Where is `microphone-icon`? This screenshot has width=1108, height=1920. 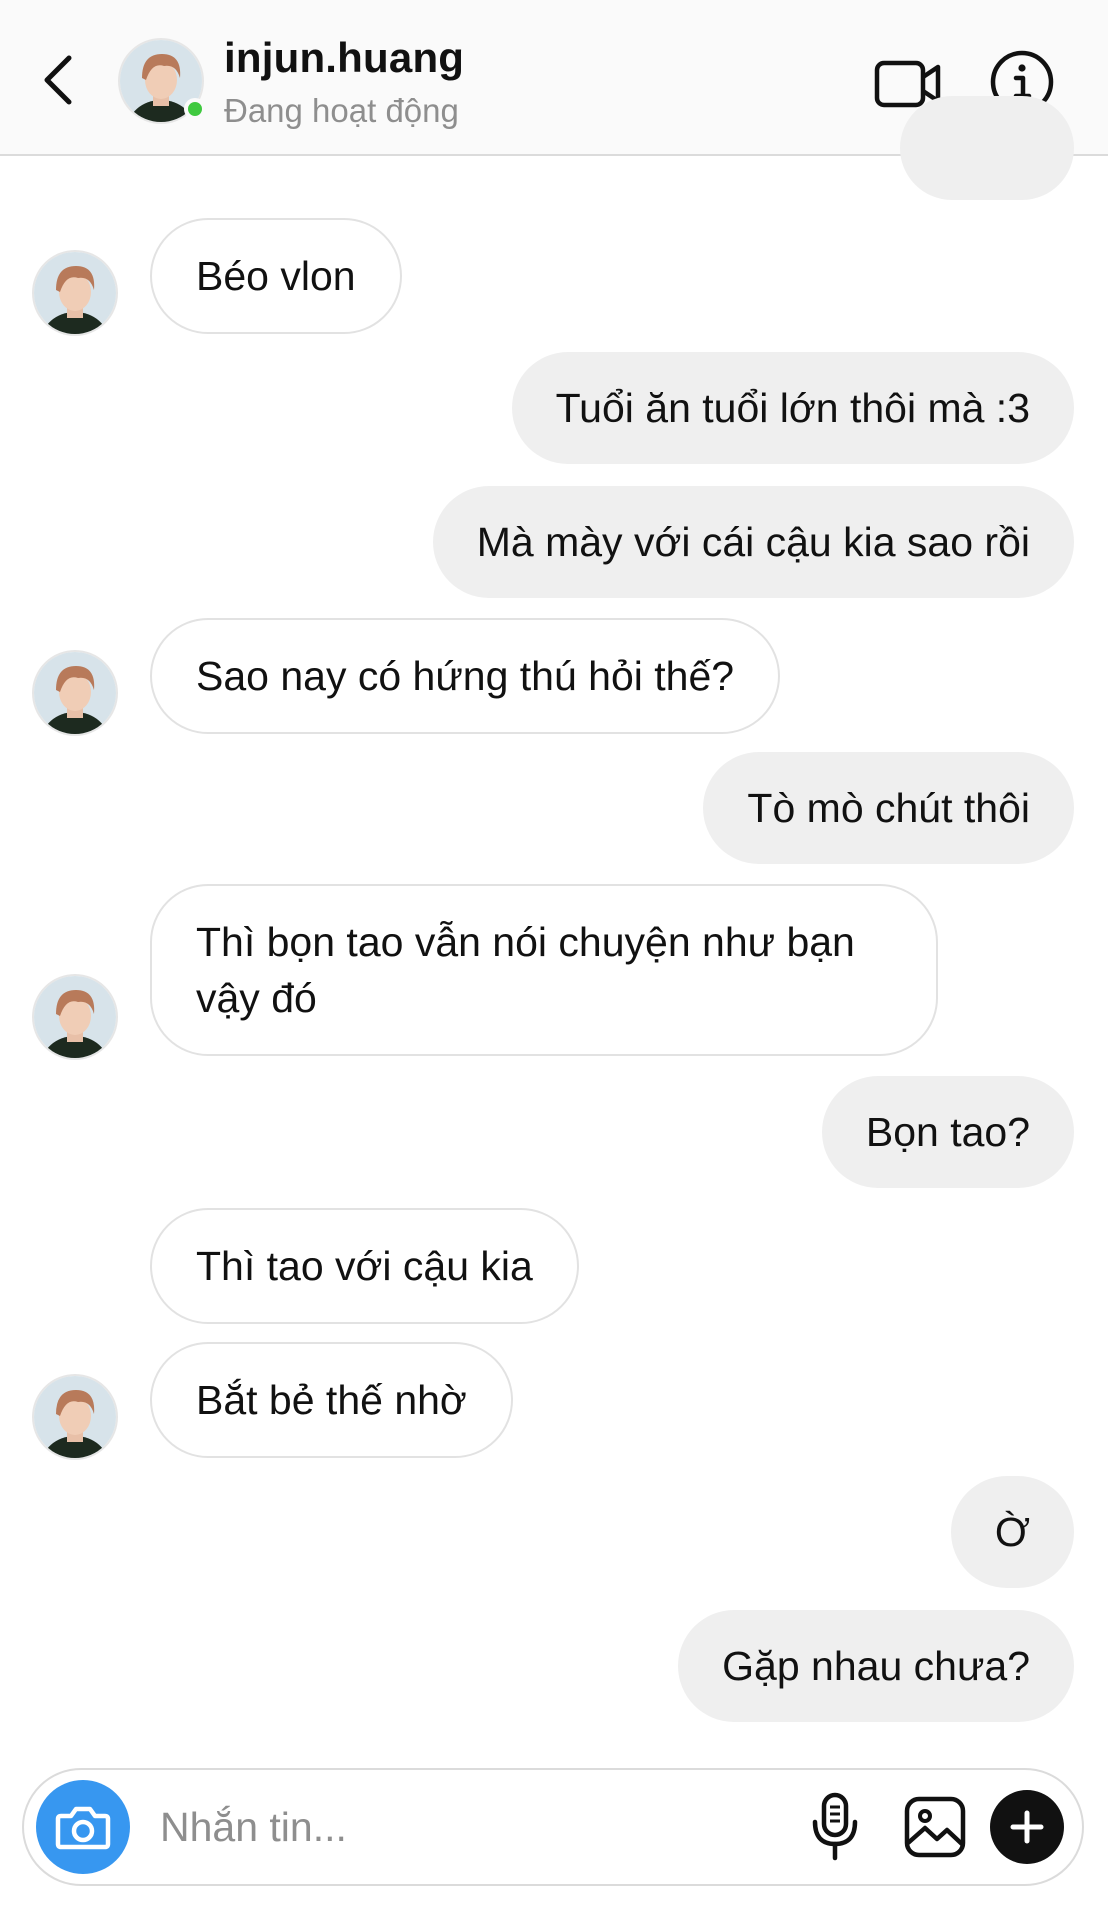
microphone-icon is located at coordinates (835, 1826).